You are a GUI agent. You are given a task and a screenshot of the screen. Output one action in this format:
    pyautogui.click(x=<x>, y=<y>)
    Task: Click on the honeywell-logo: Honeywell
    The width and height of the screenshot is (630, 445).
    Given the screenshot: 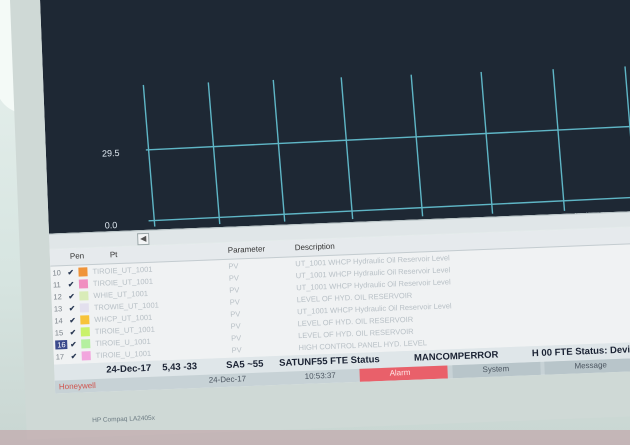 What is the action you would take?
    pyautogui.click(x=77, y=386)
    